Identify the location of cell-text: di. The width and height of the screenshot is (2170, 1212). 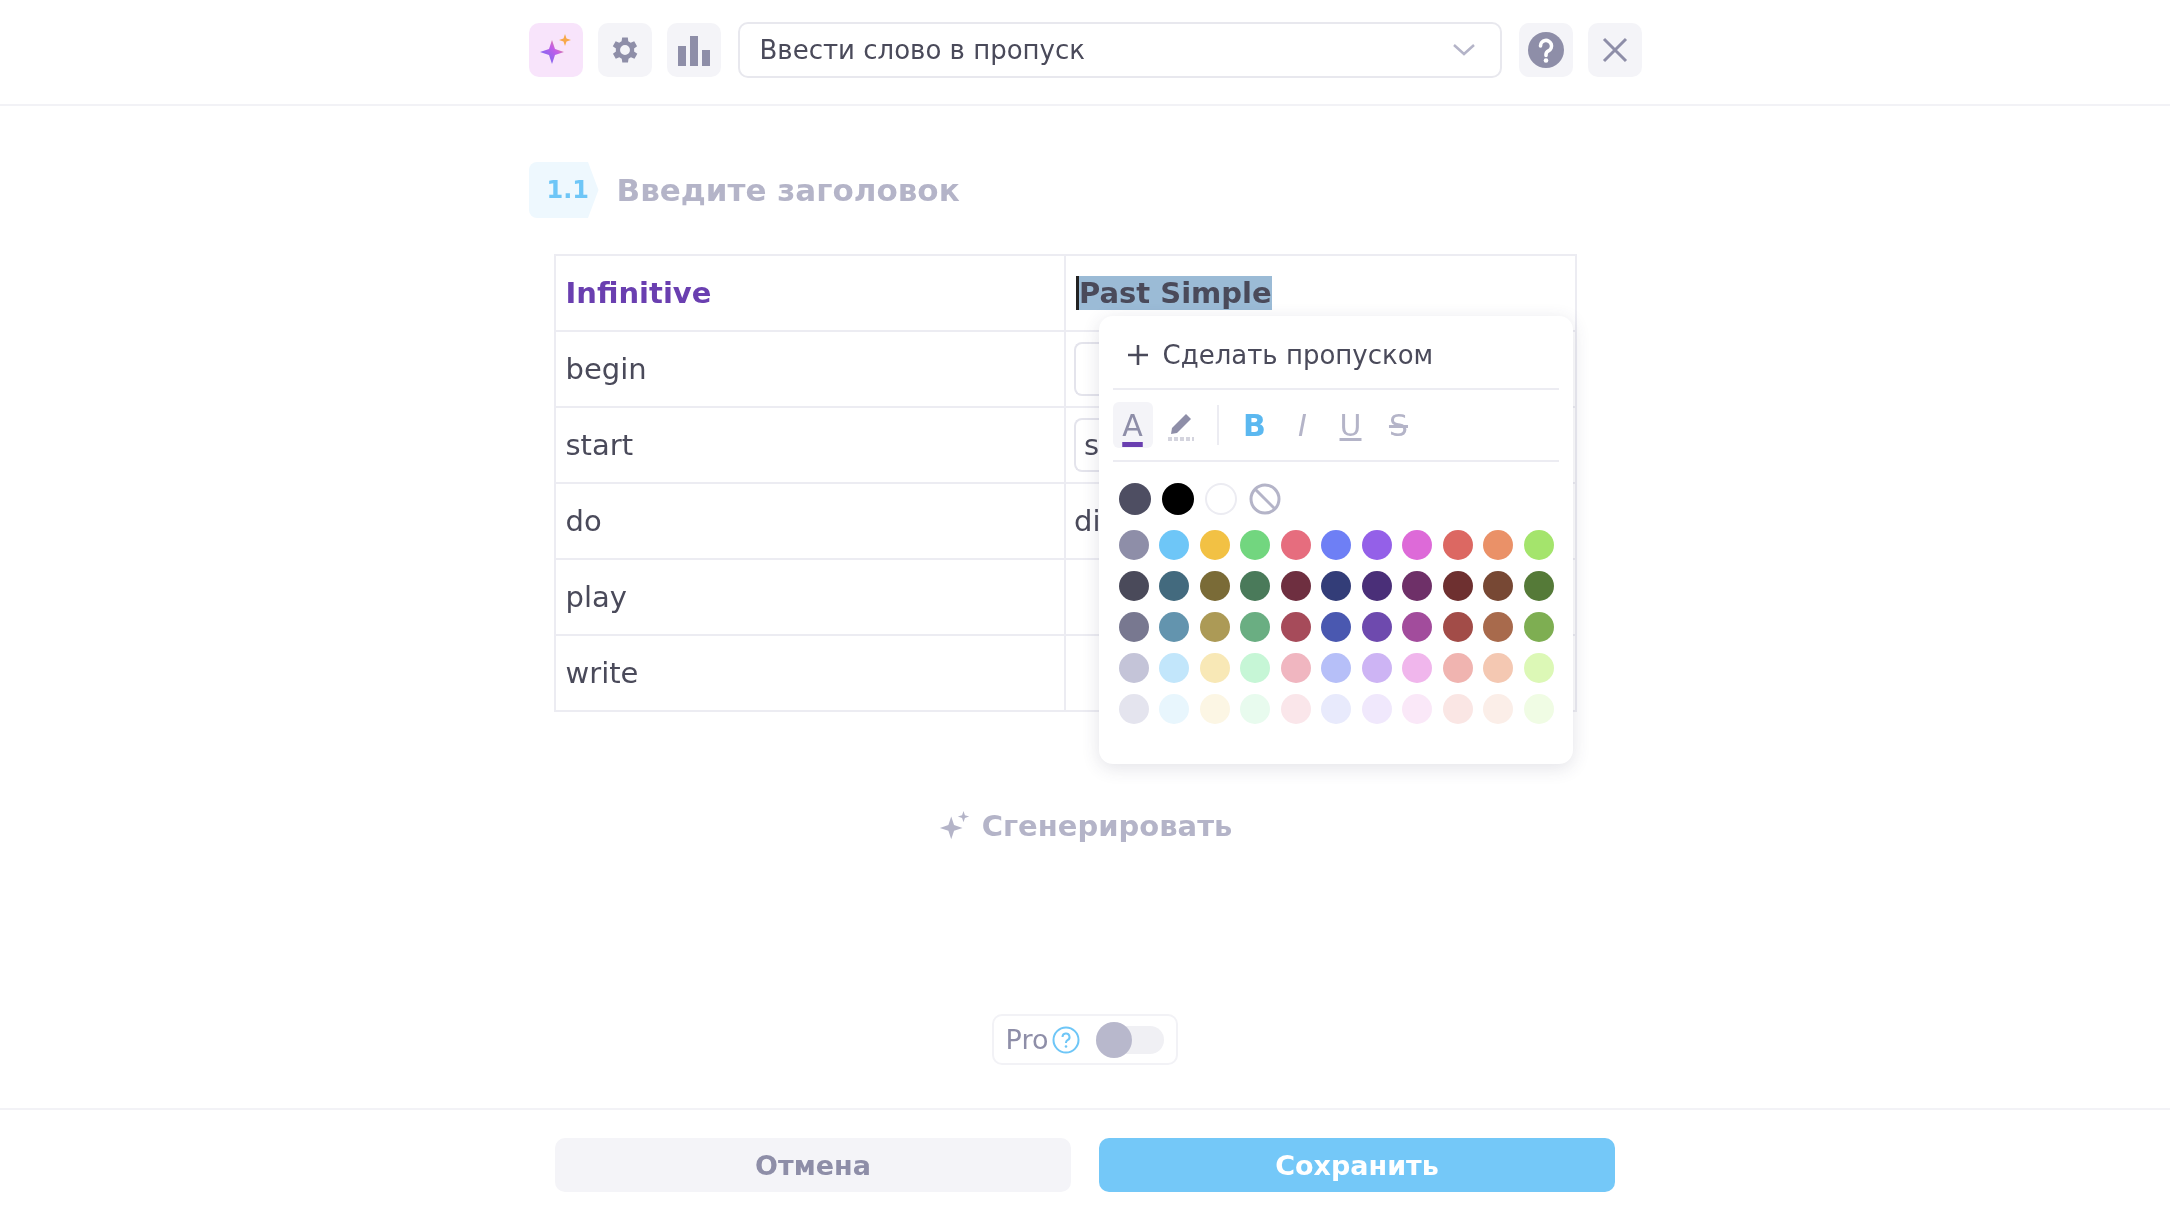
(1087, 521).